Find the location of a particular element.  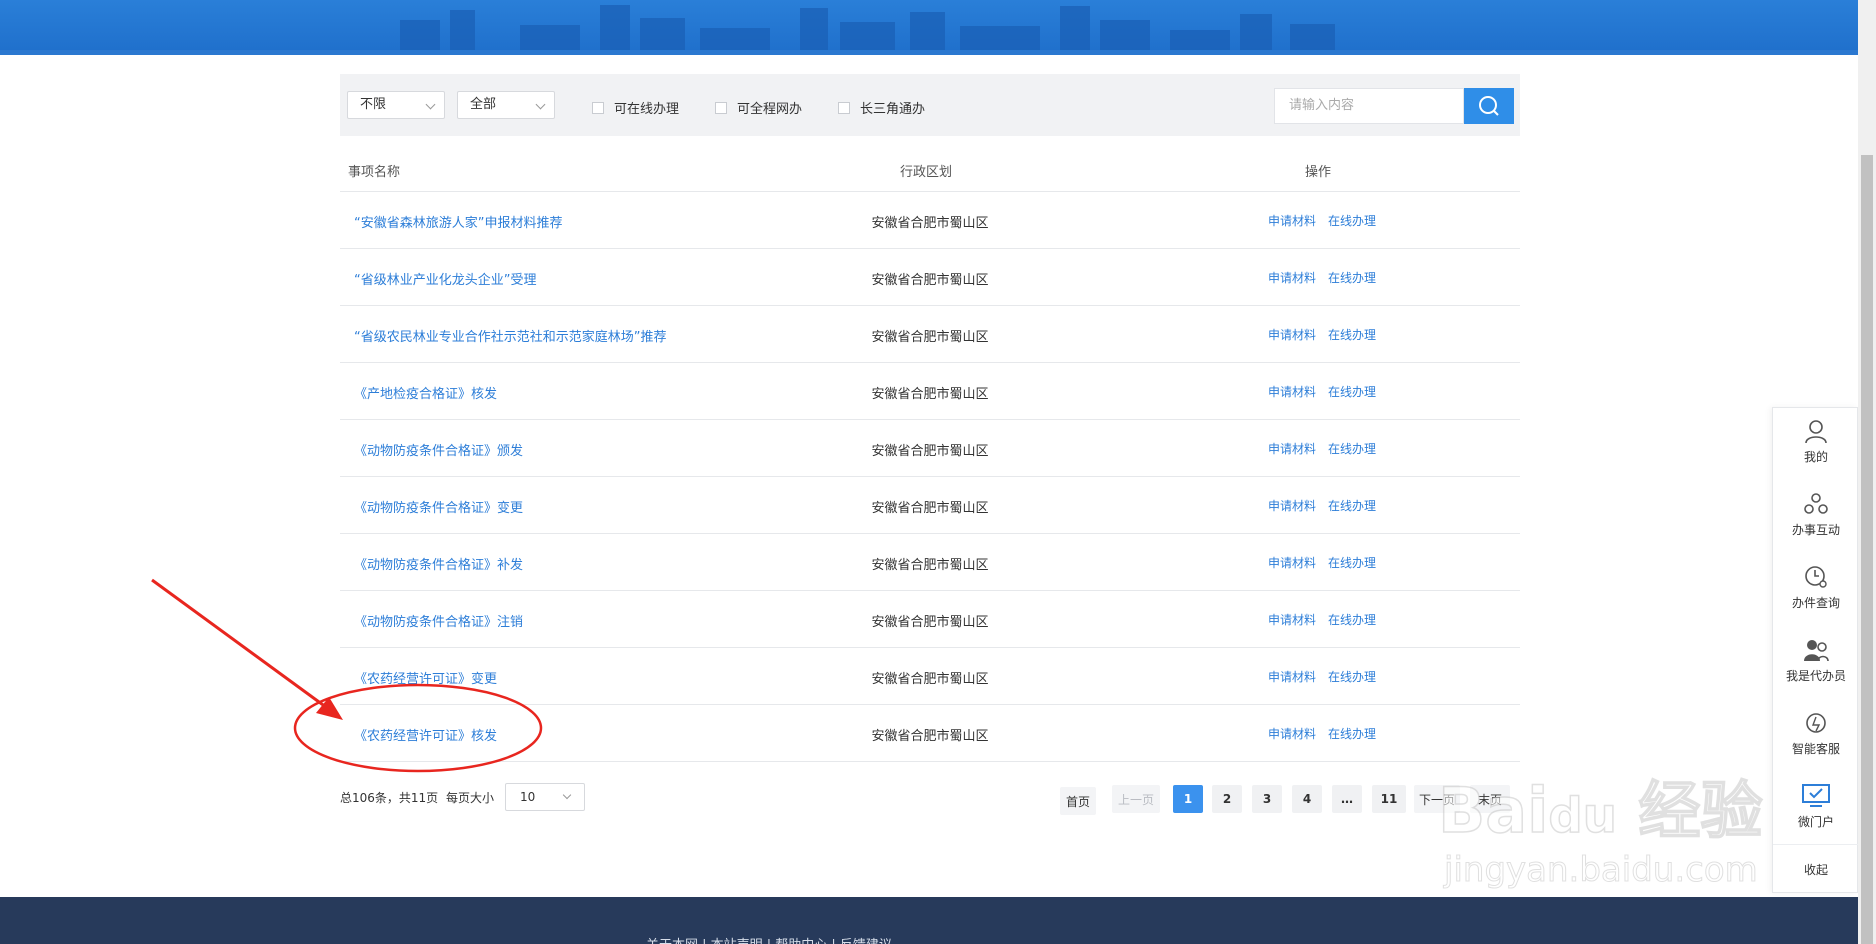

footer: 关于本网 | 本站声明 | 帮助中心 | 反馈建议 is located at coordinates (929, 920).